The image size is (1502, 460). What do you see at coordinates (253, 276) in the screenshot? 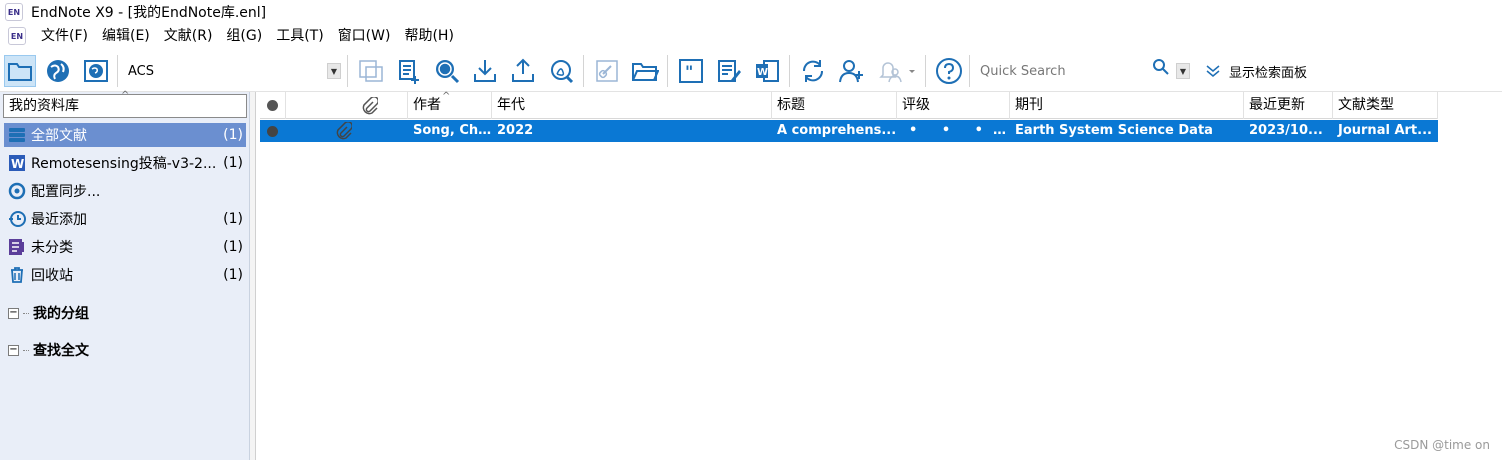
I see `pane-splitter` at bounding box center [253, 276].